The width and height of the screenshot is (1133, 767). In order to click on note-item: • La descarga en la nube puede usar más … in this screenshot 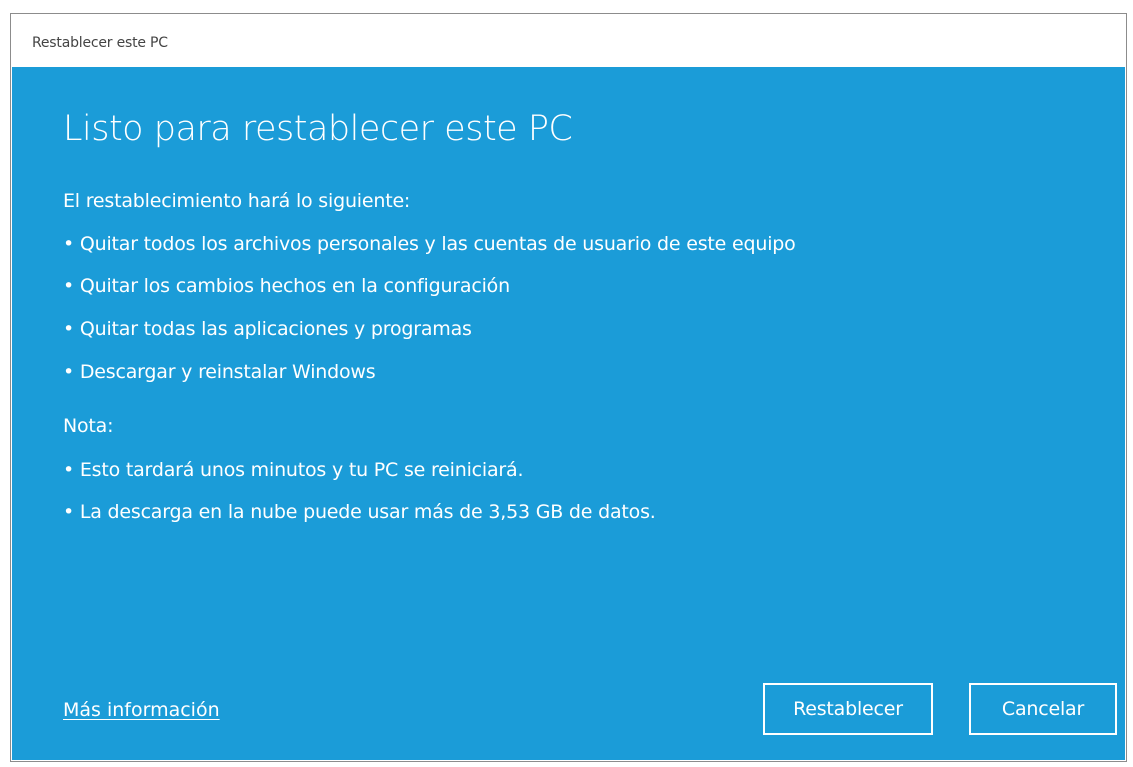, I will do `click(359, 512)`.